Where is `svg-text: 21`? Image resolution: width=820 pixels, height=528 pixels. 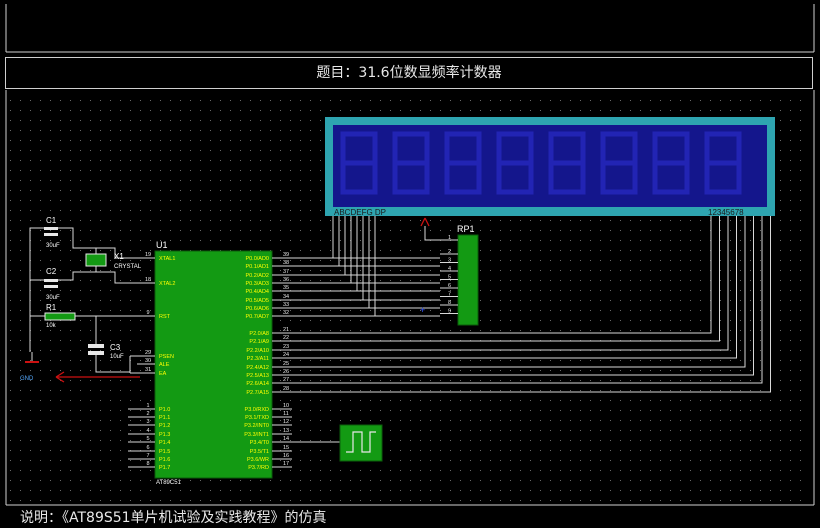 svg-text: 21 is located at coordinates (286, 330).